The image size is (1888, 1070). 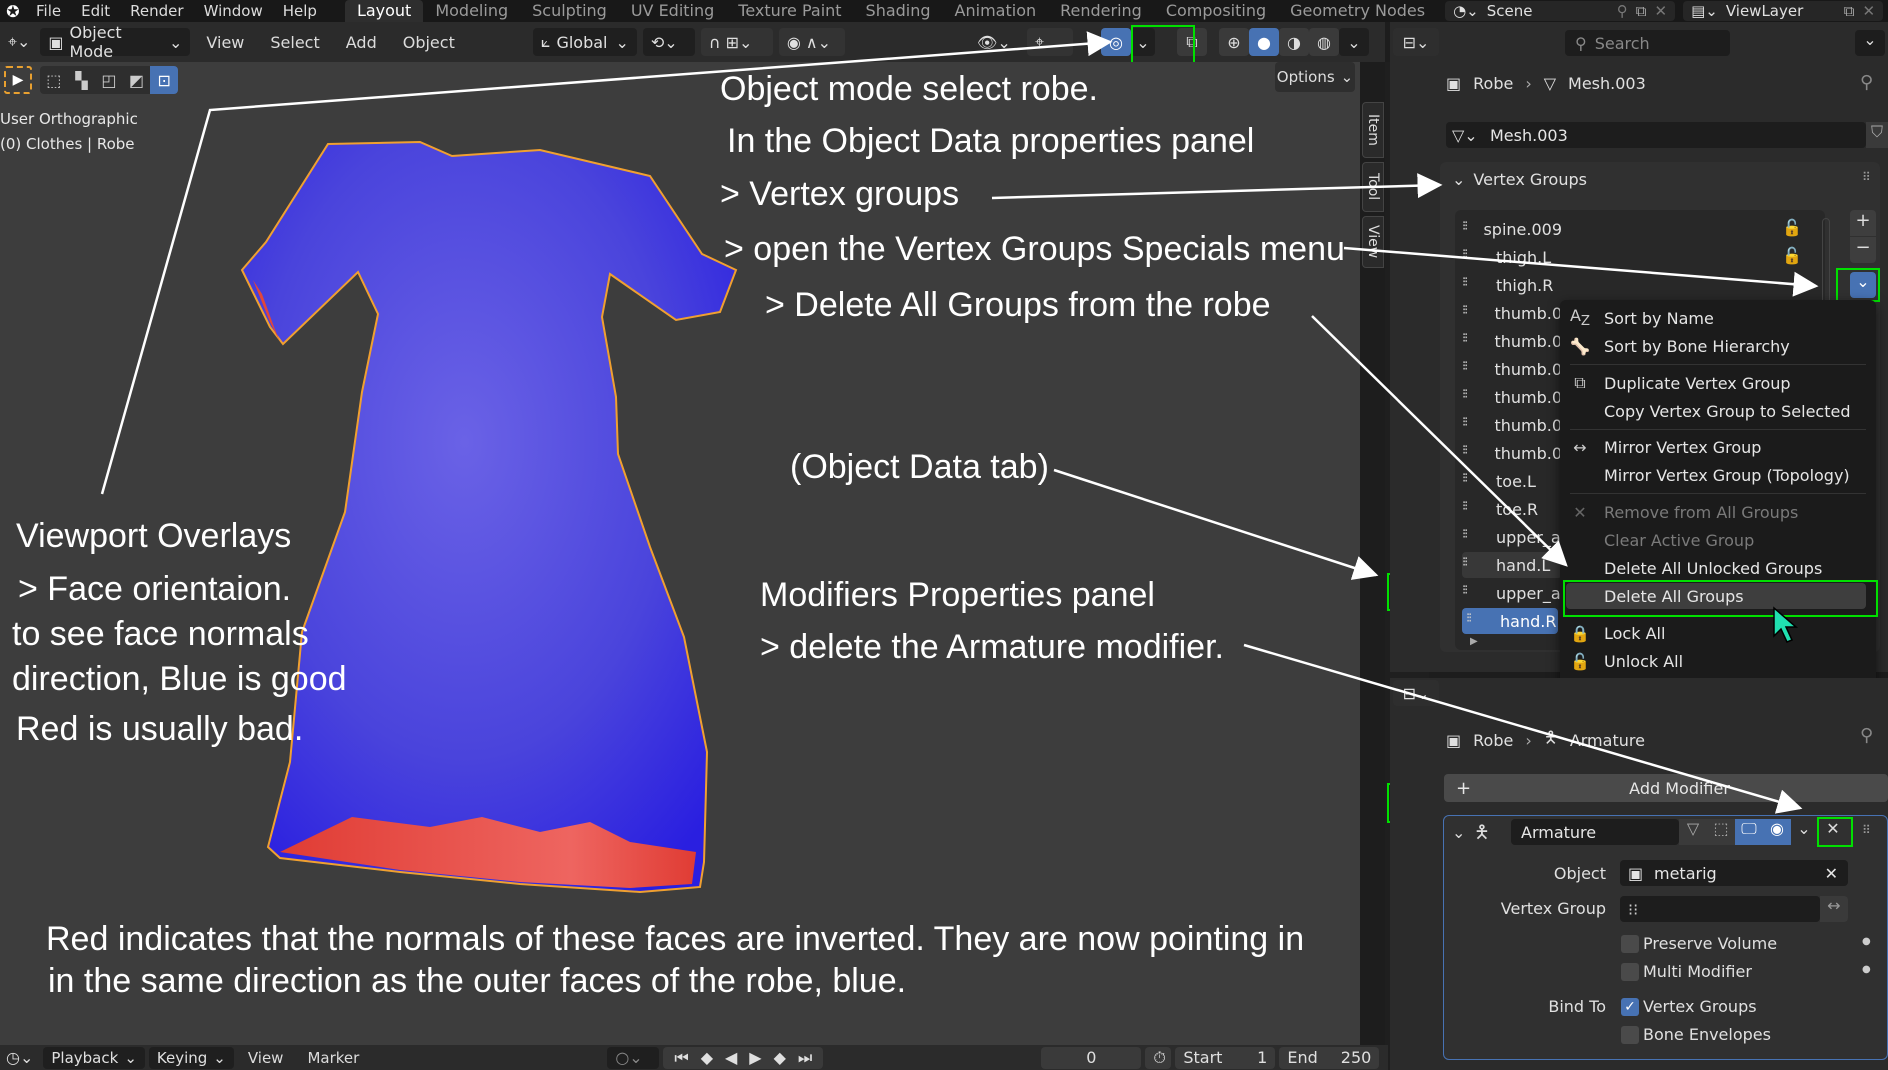 I want to click on menu-item-mirror-vertex-group-topology: Mirror Vertex Group (Topology), so click(x=1718, y=475).